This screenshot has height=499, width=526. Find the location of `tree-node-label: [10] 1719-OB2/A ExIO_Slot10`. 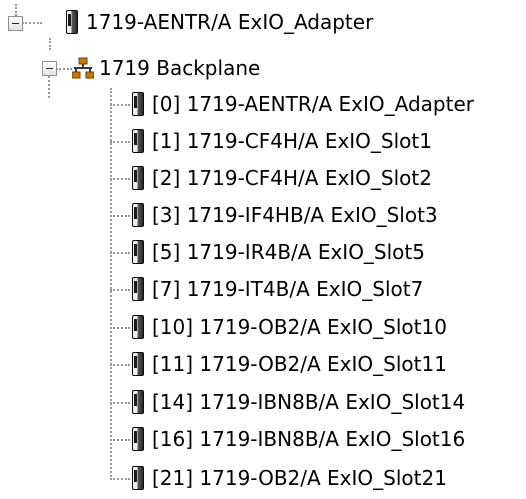

tree-node-label: [10] 1719-OB2/A ExIO_Slot10 is located at coordinates (299, 327).